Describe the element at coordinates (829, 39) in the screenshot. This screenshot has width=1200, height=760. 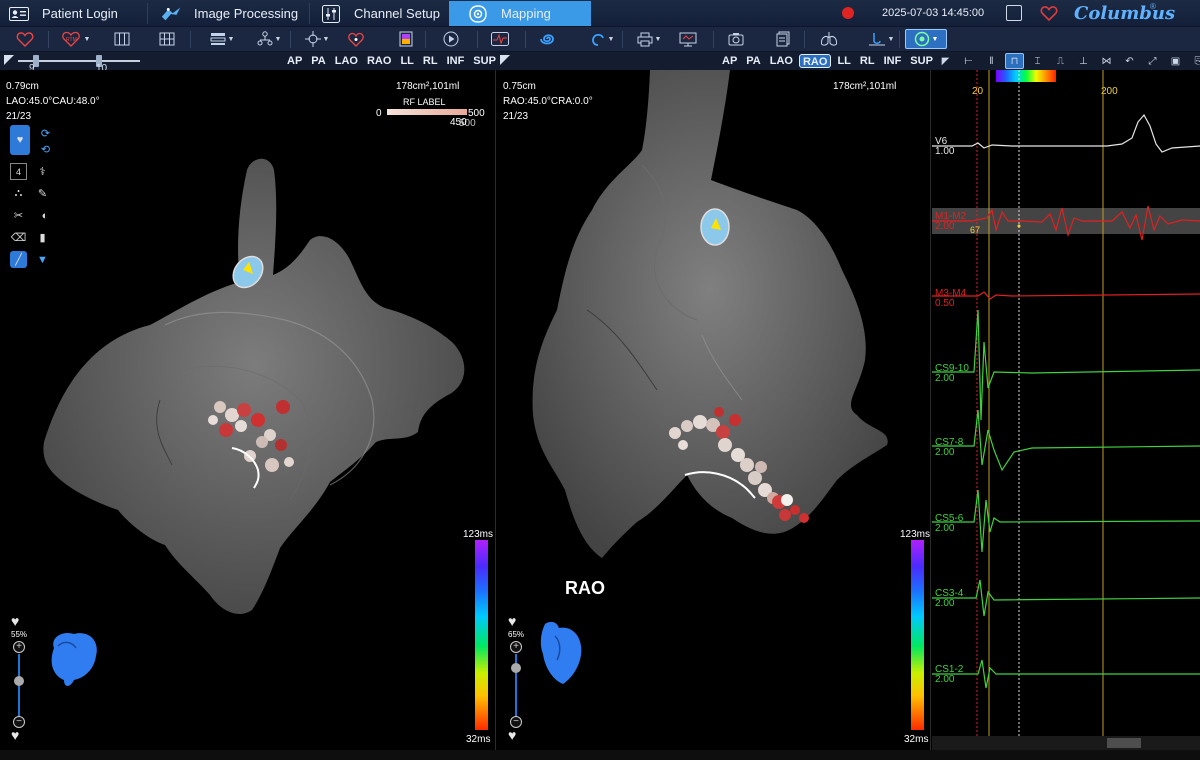
I see `lungs-icon` at that location.